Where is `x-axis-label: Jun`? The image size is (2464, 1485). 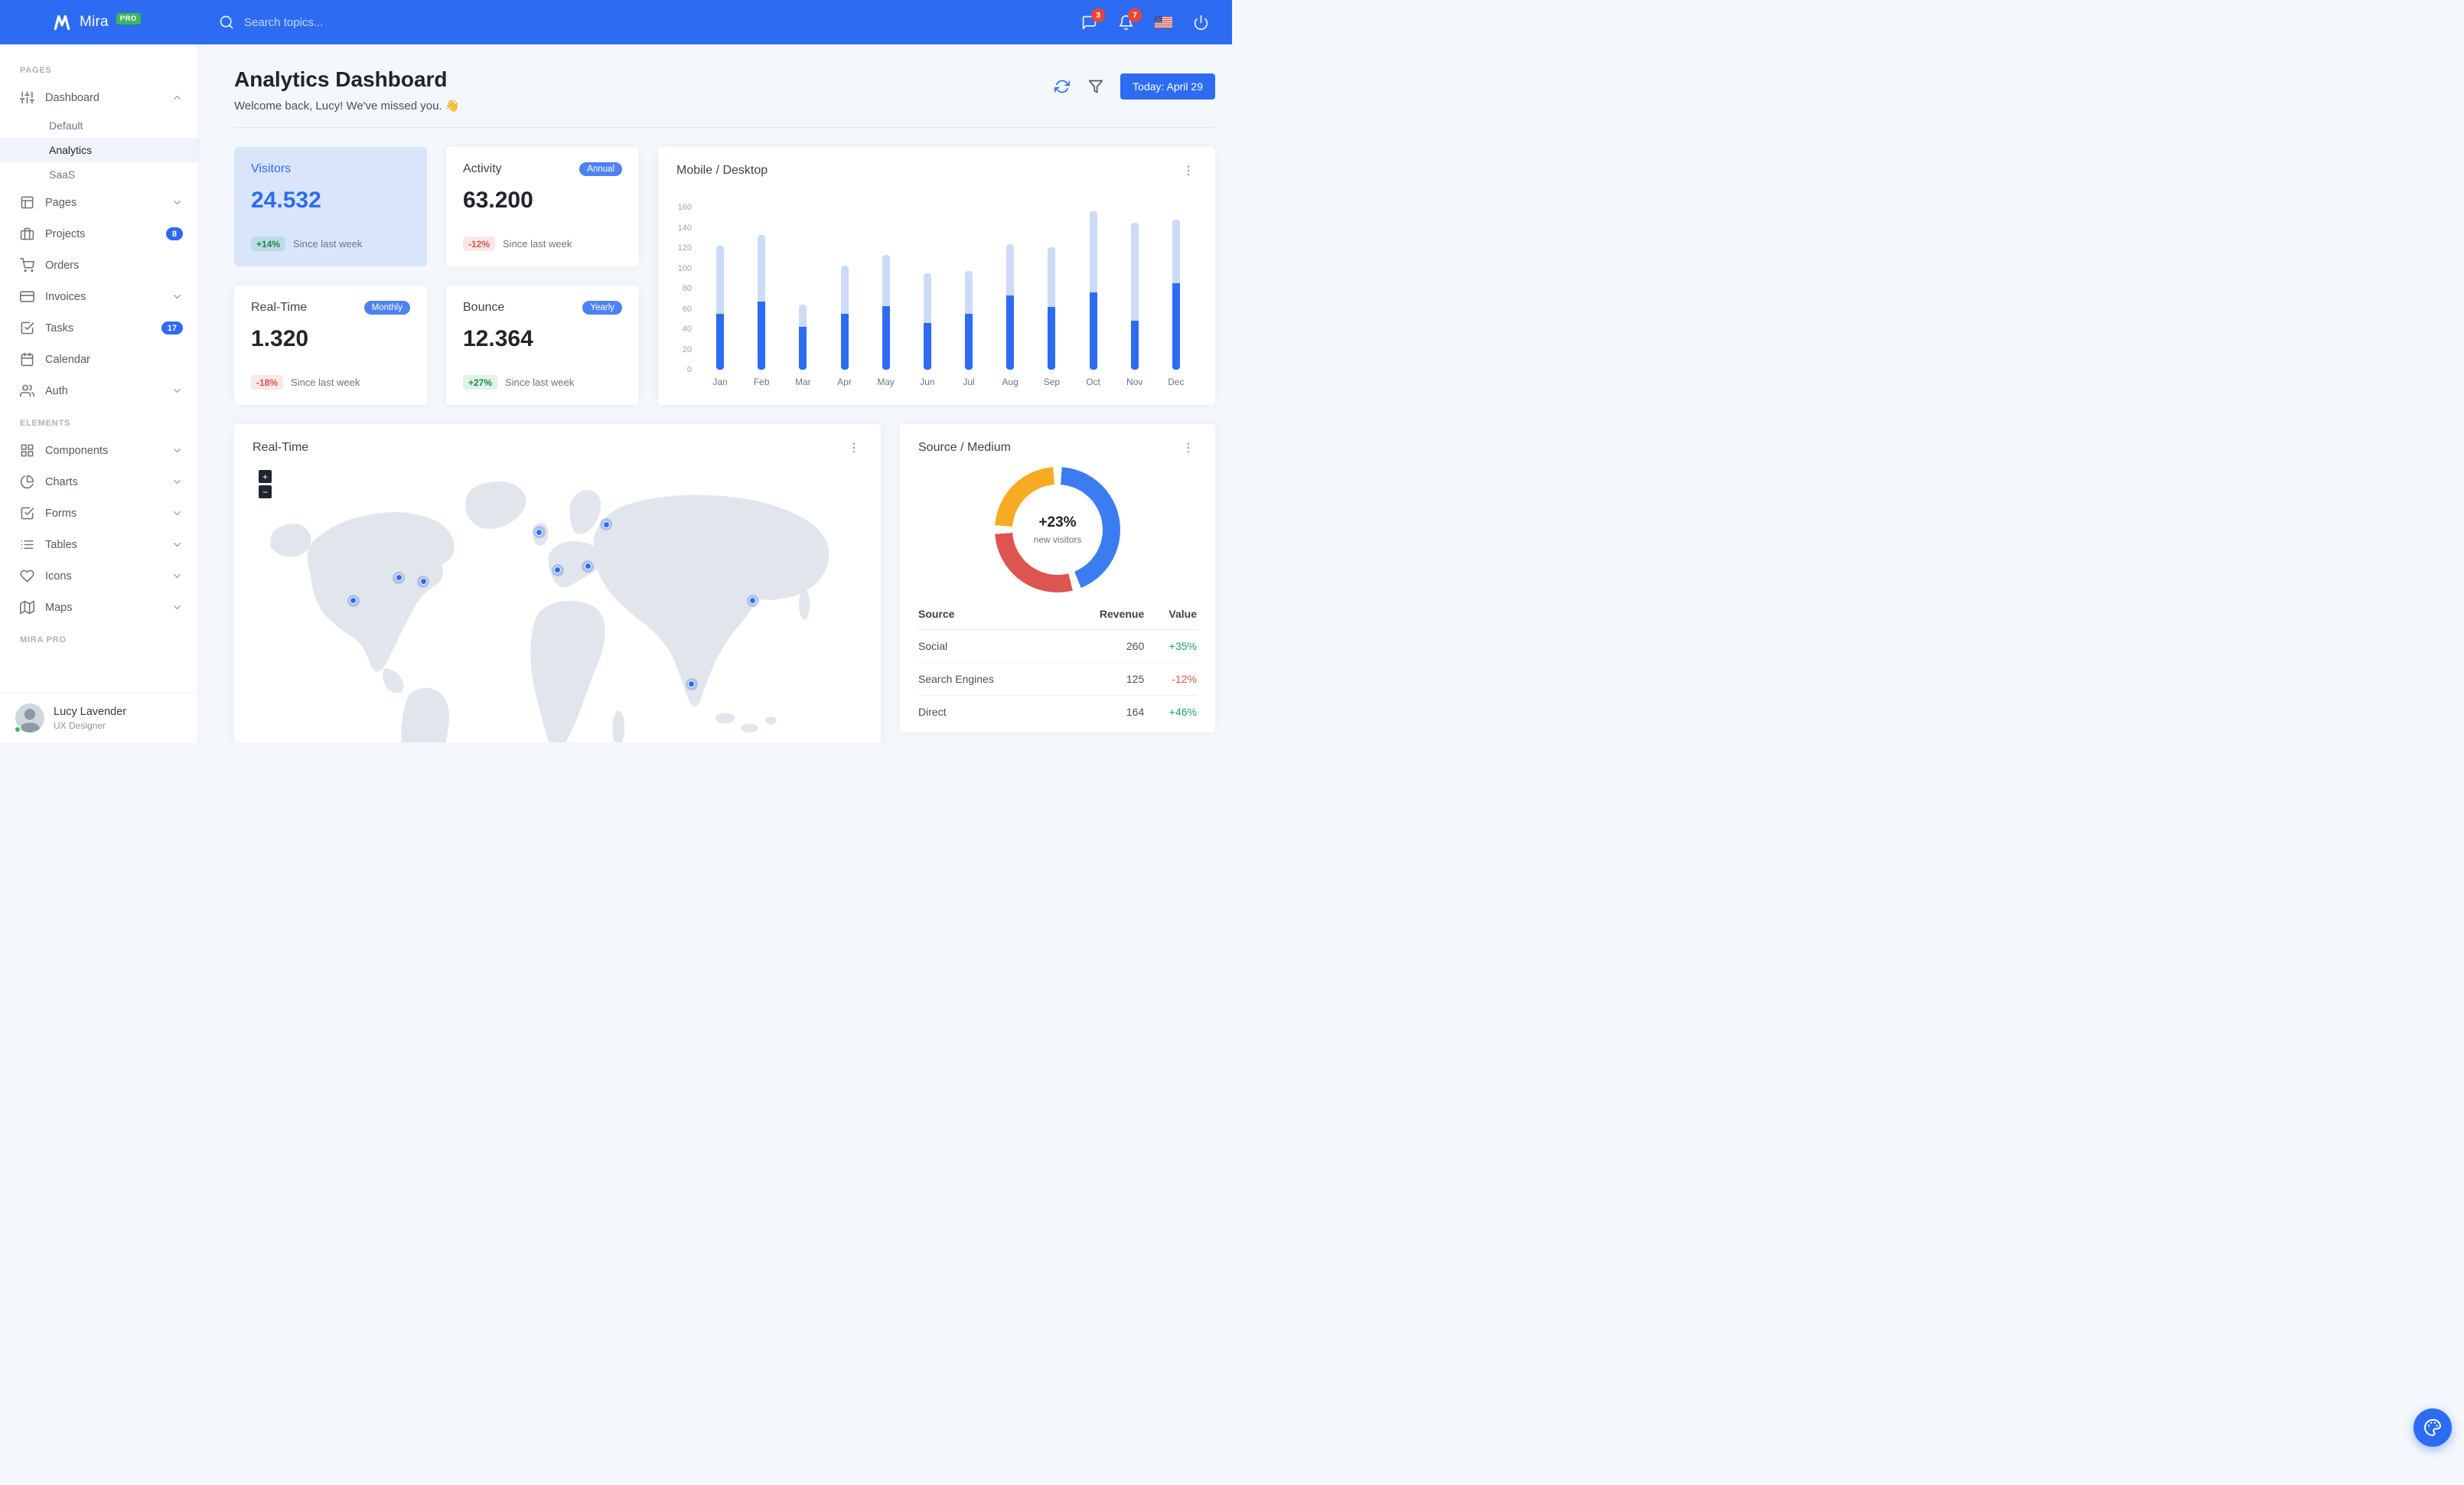 x-axis-label: Jun is located at coordinates (928, 382).